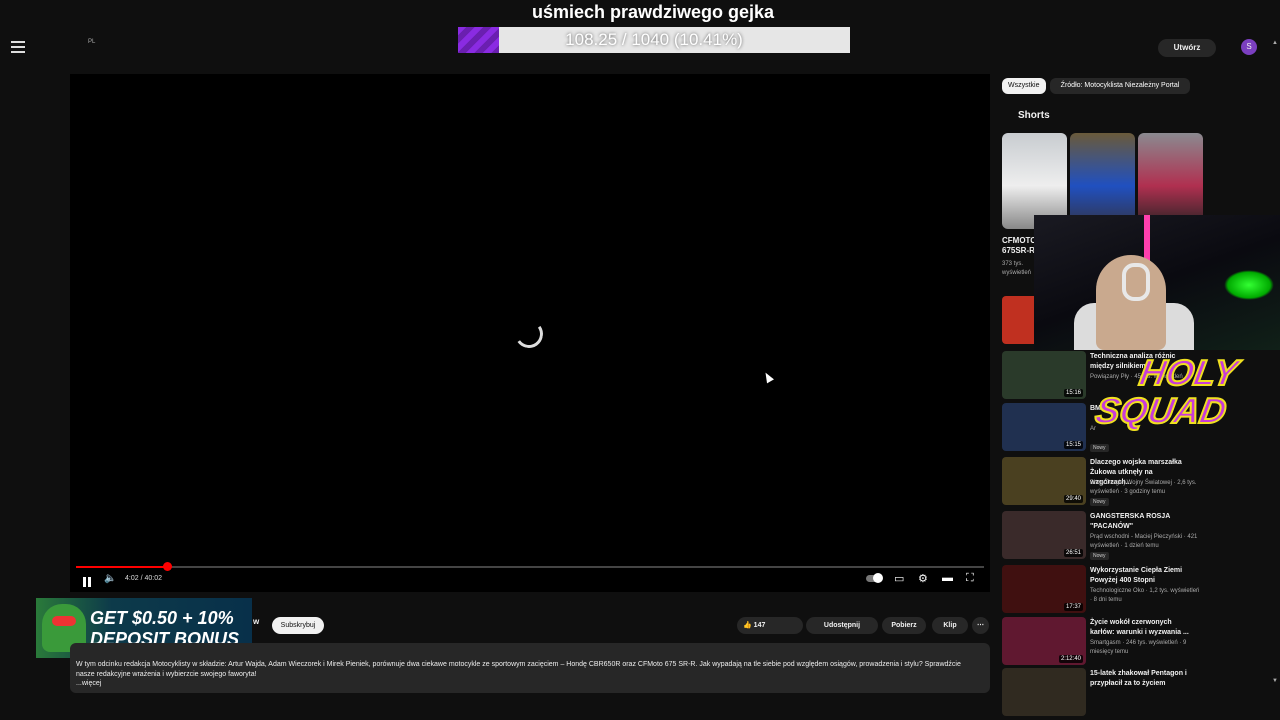  Describe the element at coordinates (1017, 268) in the screenshot. I see `short-views: 373 tys. wyświetleń` at that location.